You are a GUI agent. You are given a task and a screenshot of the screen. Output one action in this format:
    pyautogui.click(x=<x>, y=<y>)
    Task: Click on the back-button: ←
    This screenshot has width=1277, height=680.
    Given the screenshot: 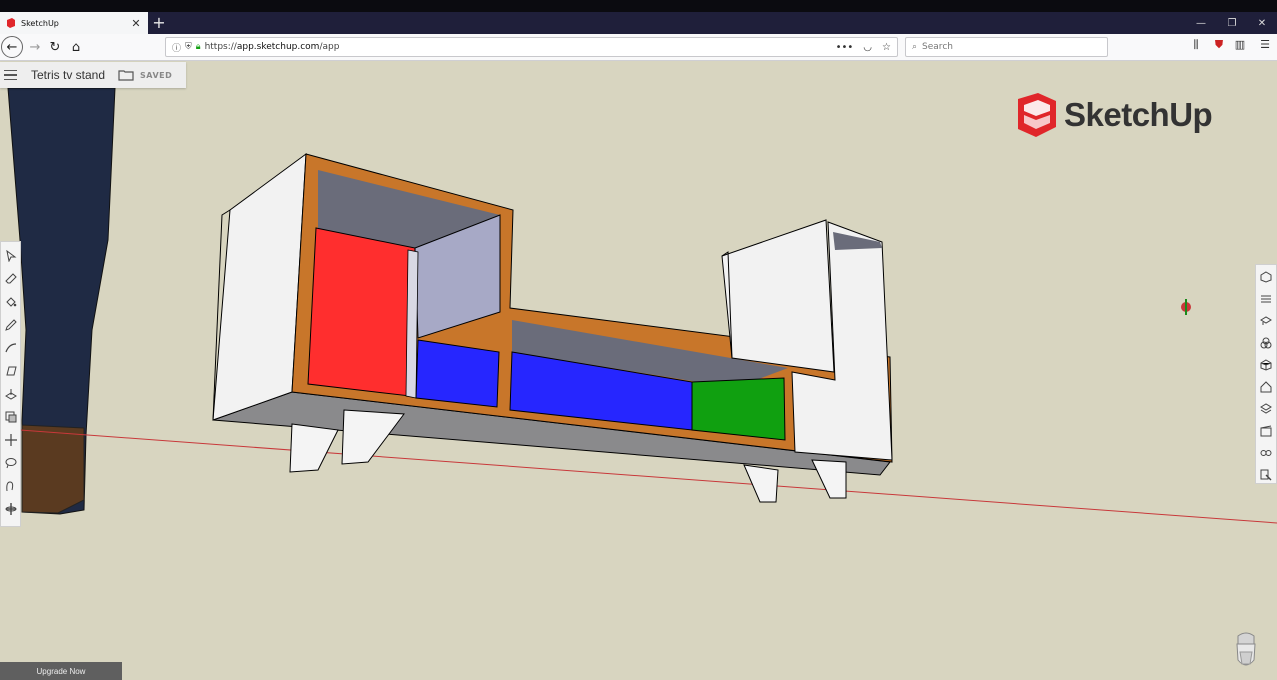 What is the action you would take?
    pyautogui.click(x=12, y=47)
    